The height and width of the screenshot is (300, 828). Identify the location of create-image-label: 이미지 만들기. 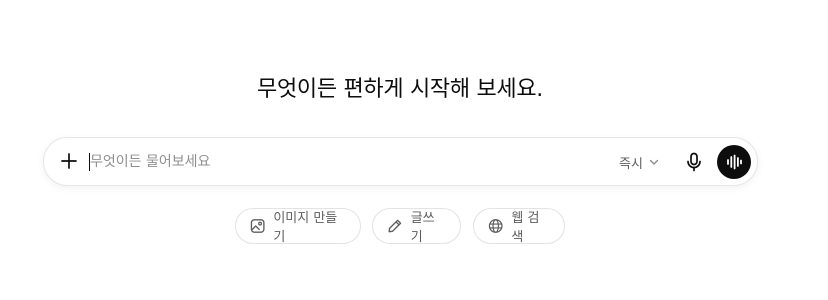
(305, 228).